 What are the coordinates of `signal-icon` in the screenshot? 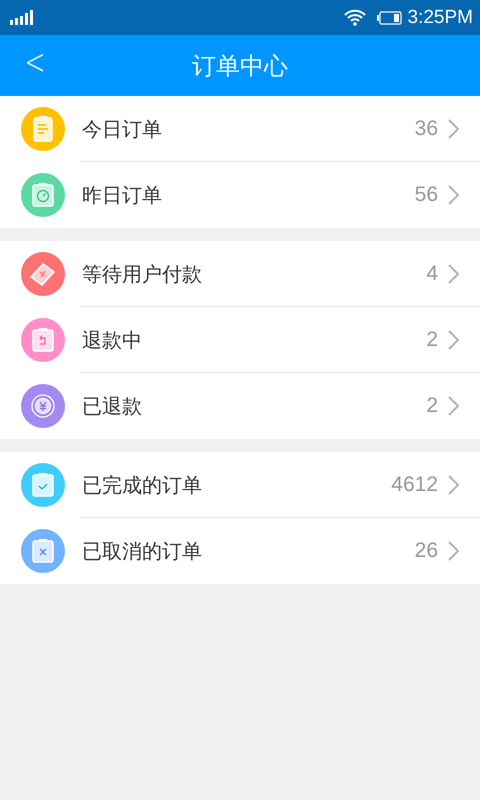 It's located at (22, 18).